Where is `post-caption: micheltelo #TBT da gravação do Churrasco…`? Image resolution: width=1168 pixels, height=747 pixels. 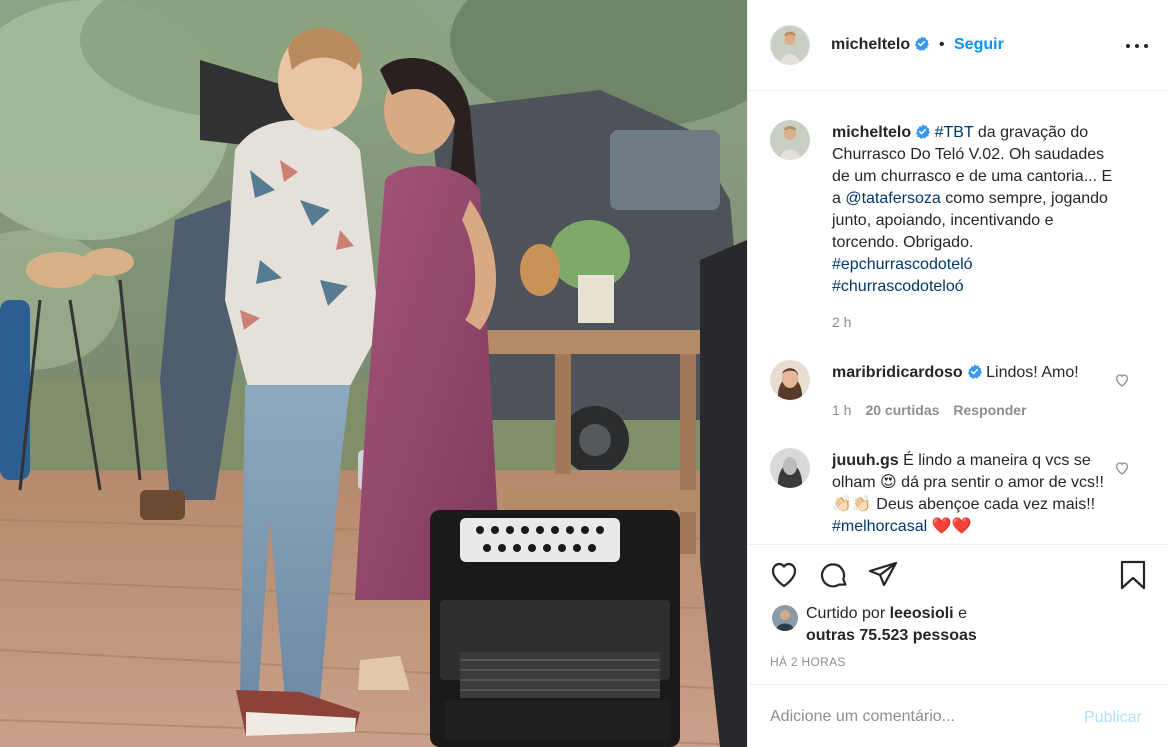 post-caption: micheltelo #TBT da gravação do Churrasco… is located at coordinates (958, 230).